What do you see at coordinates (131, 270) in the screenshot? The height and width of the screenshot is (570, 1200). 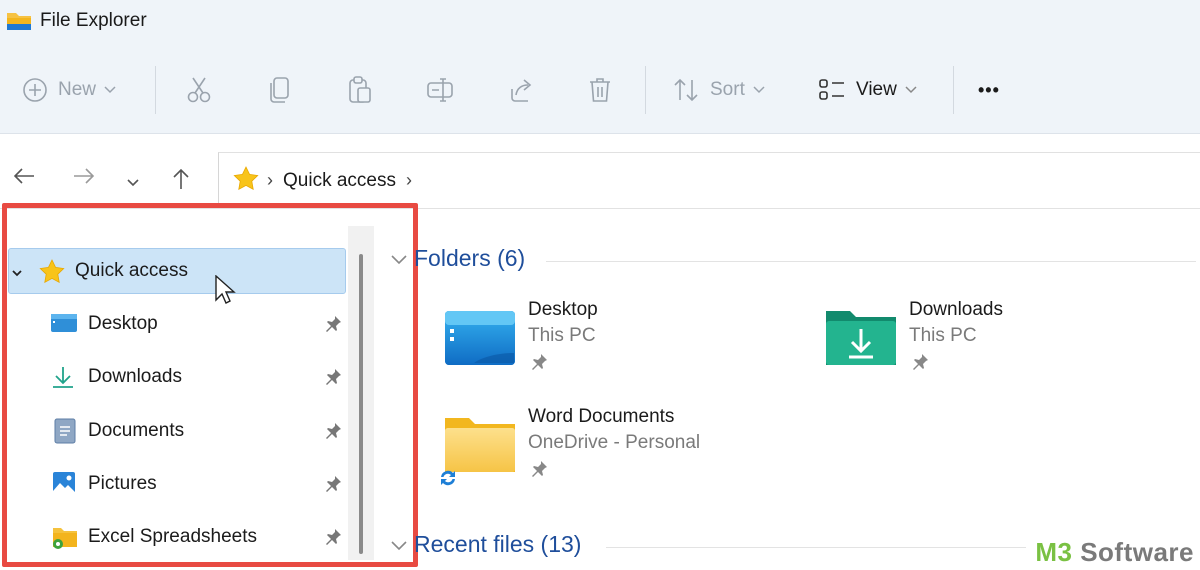 I see `sidebar-item-label: Quick access` at bounding box center [131, 270].